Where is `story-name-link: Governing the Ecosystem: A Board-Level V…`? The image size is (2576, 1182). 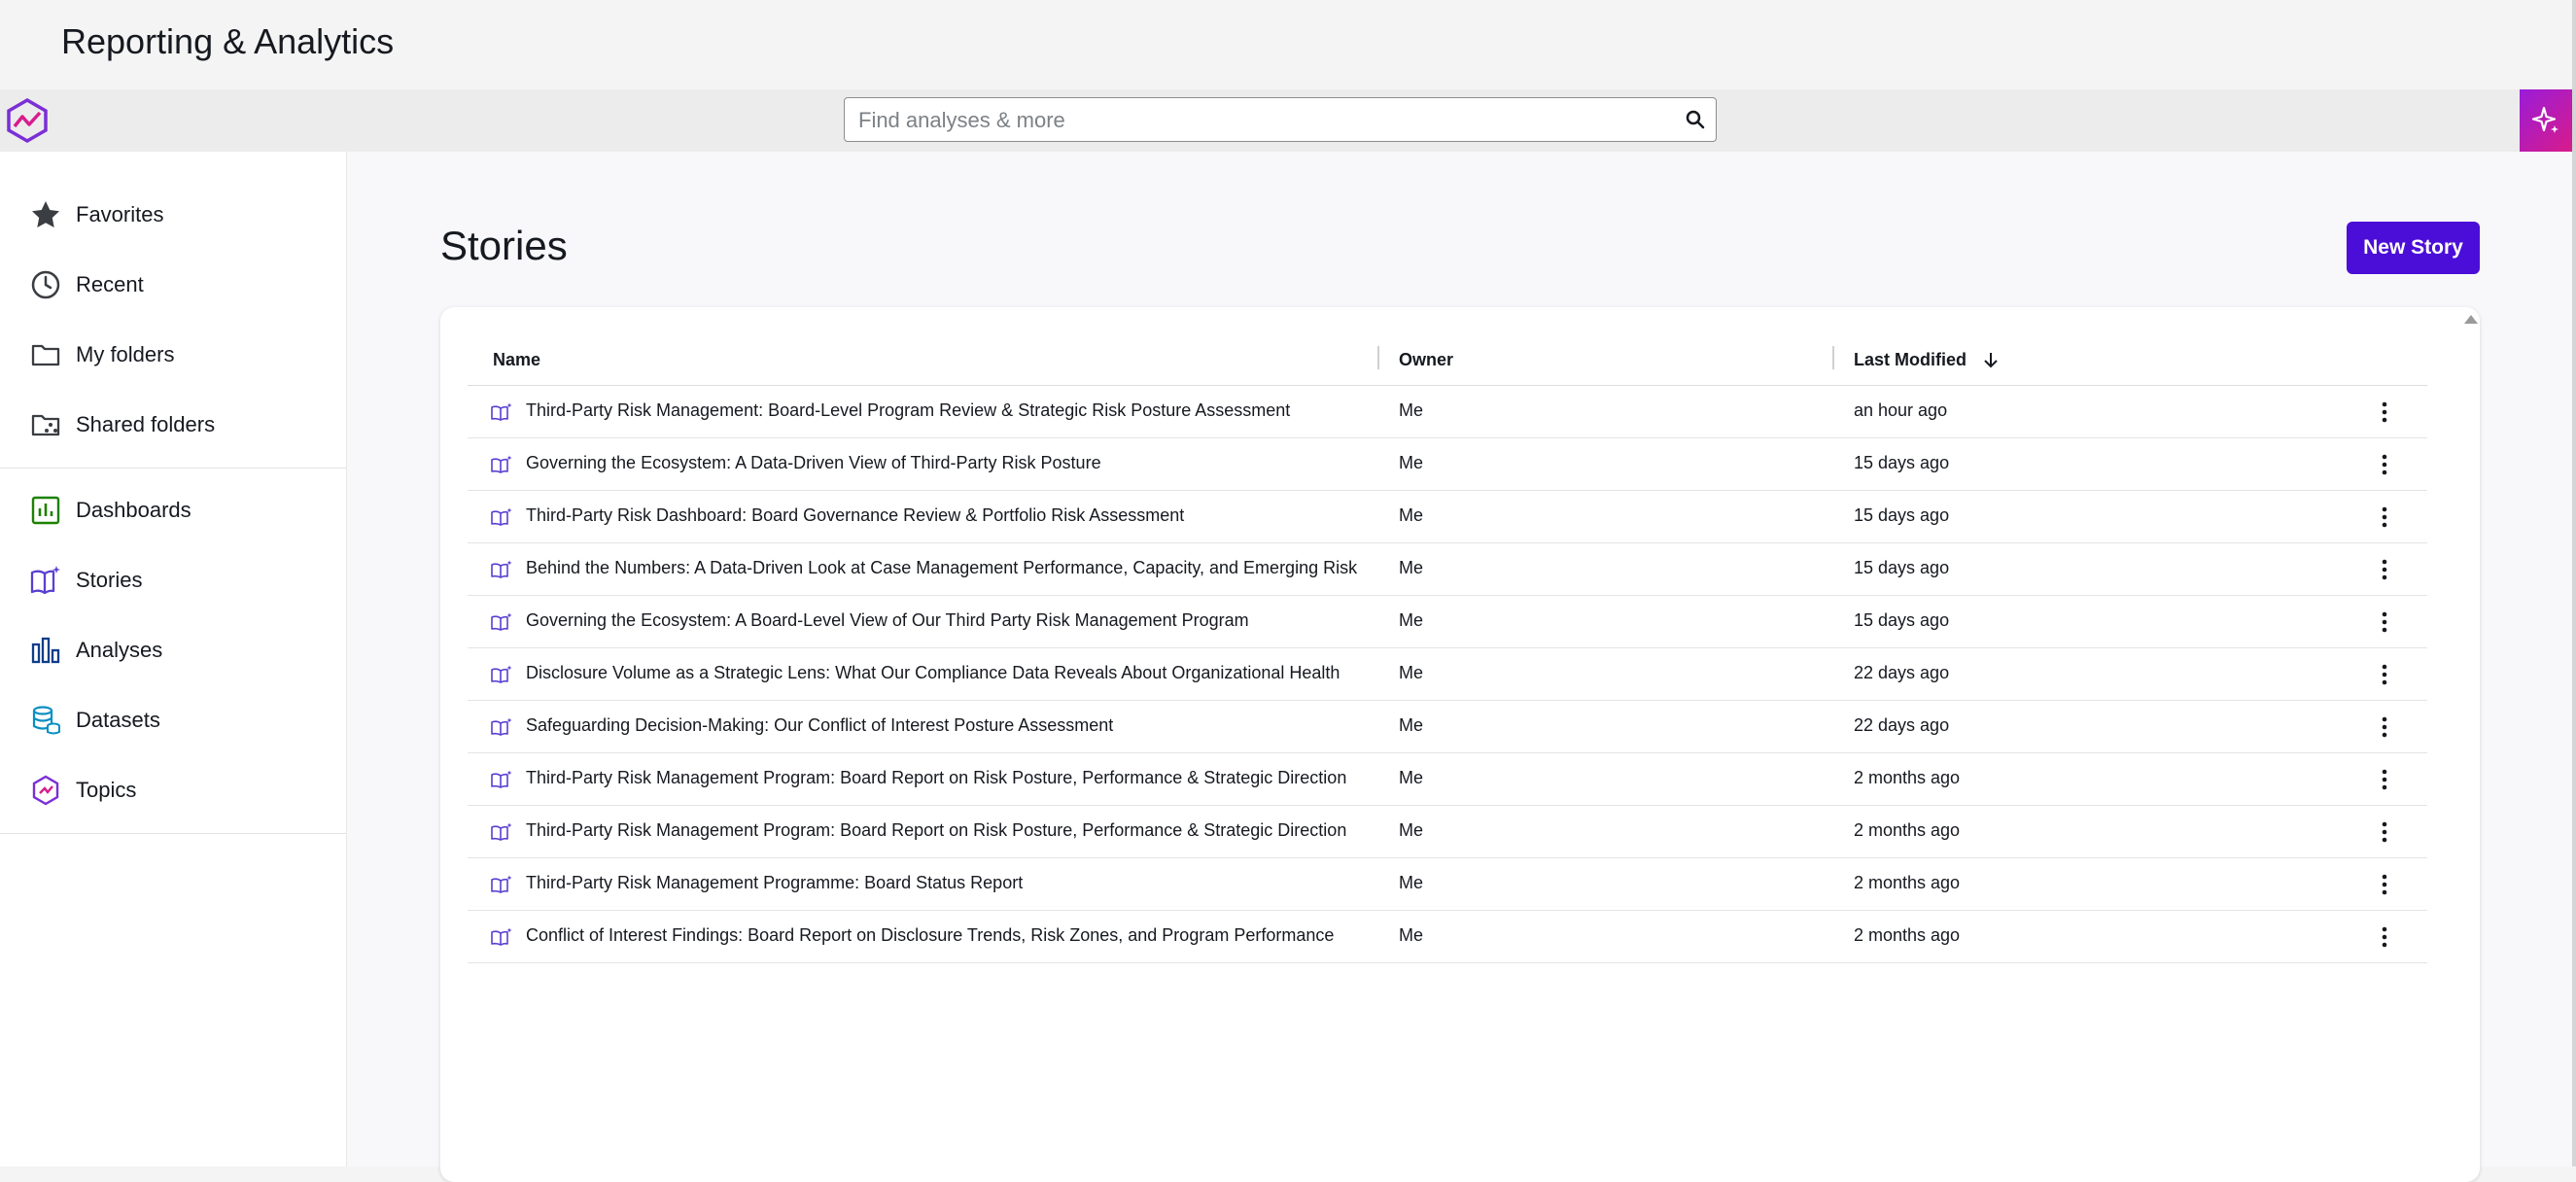
story-name-link: Governing the Ecosystem: A Board-Level V… is located at coordinates (960, 620).